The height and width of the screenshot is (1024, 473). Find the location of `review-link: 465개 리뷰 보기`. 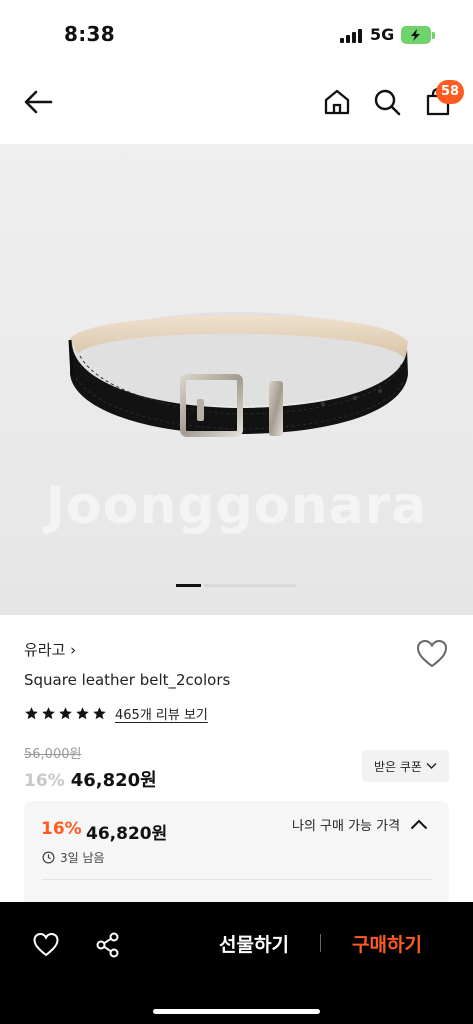

review-link: 465개 리뷰 보기 is located at coordinates (161, 713).